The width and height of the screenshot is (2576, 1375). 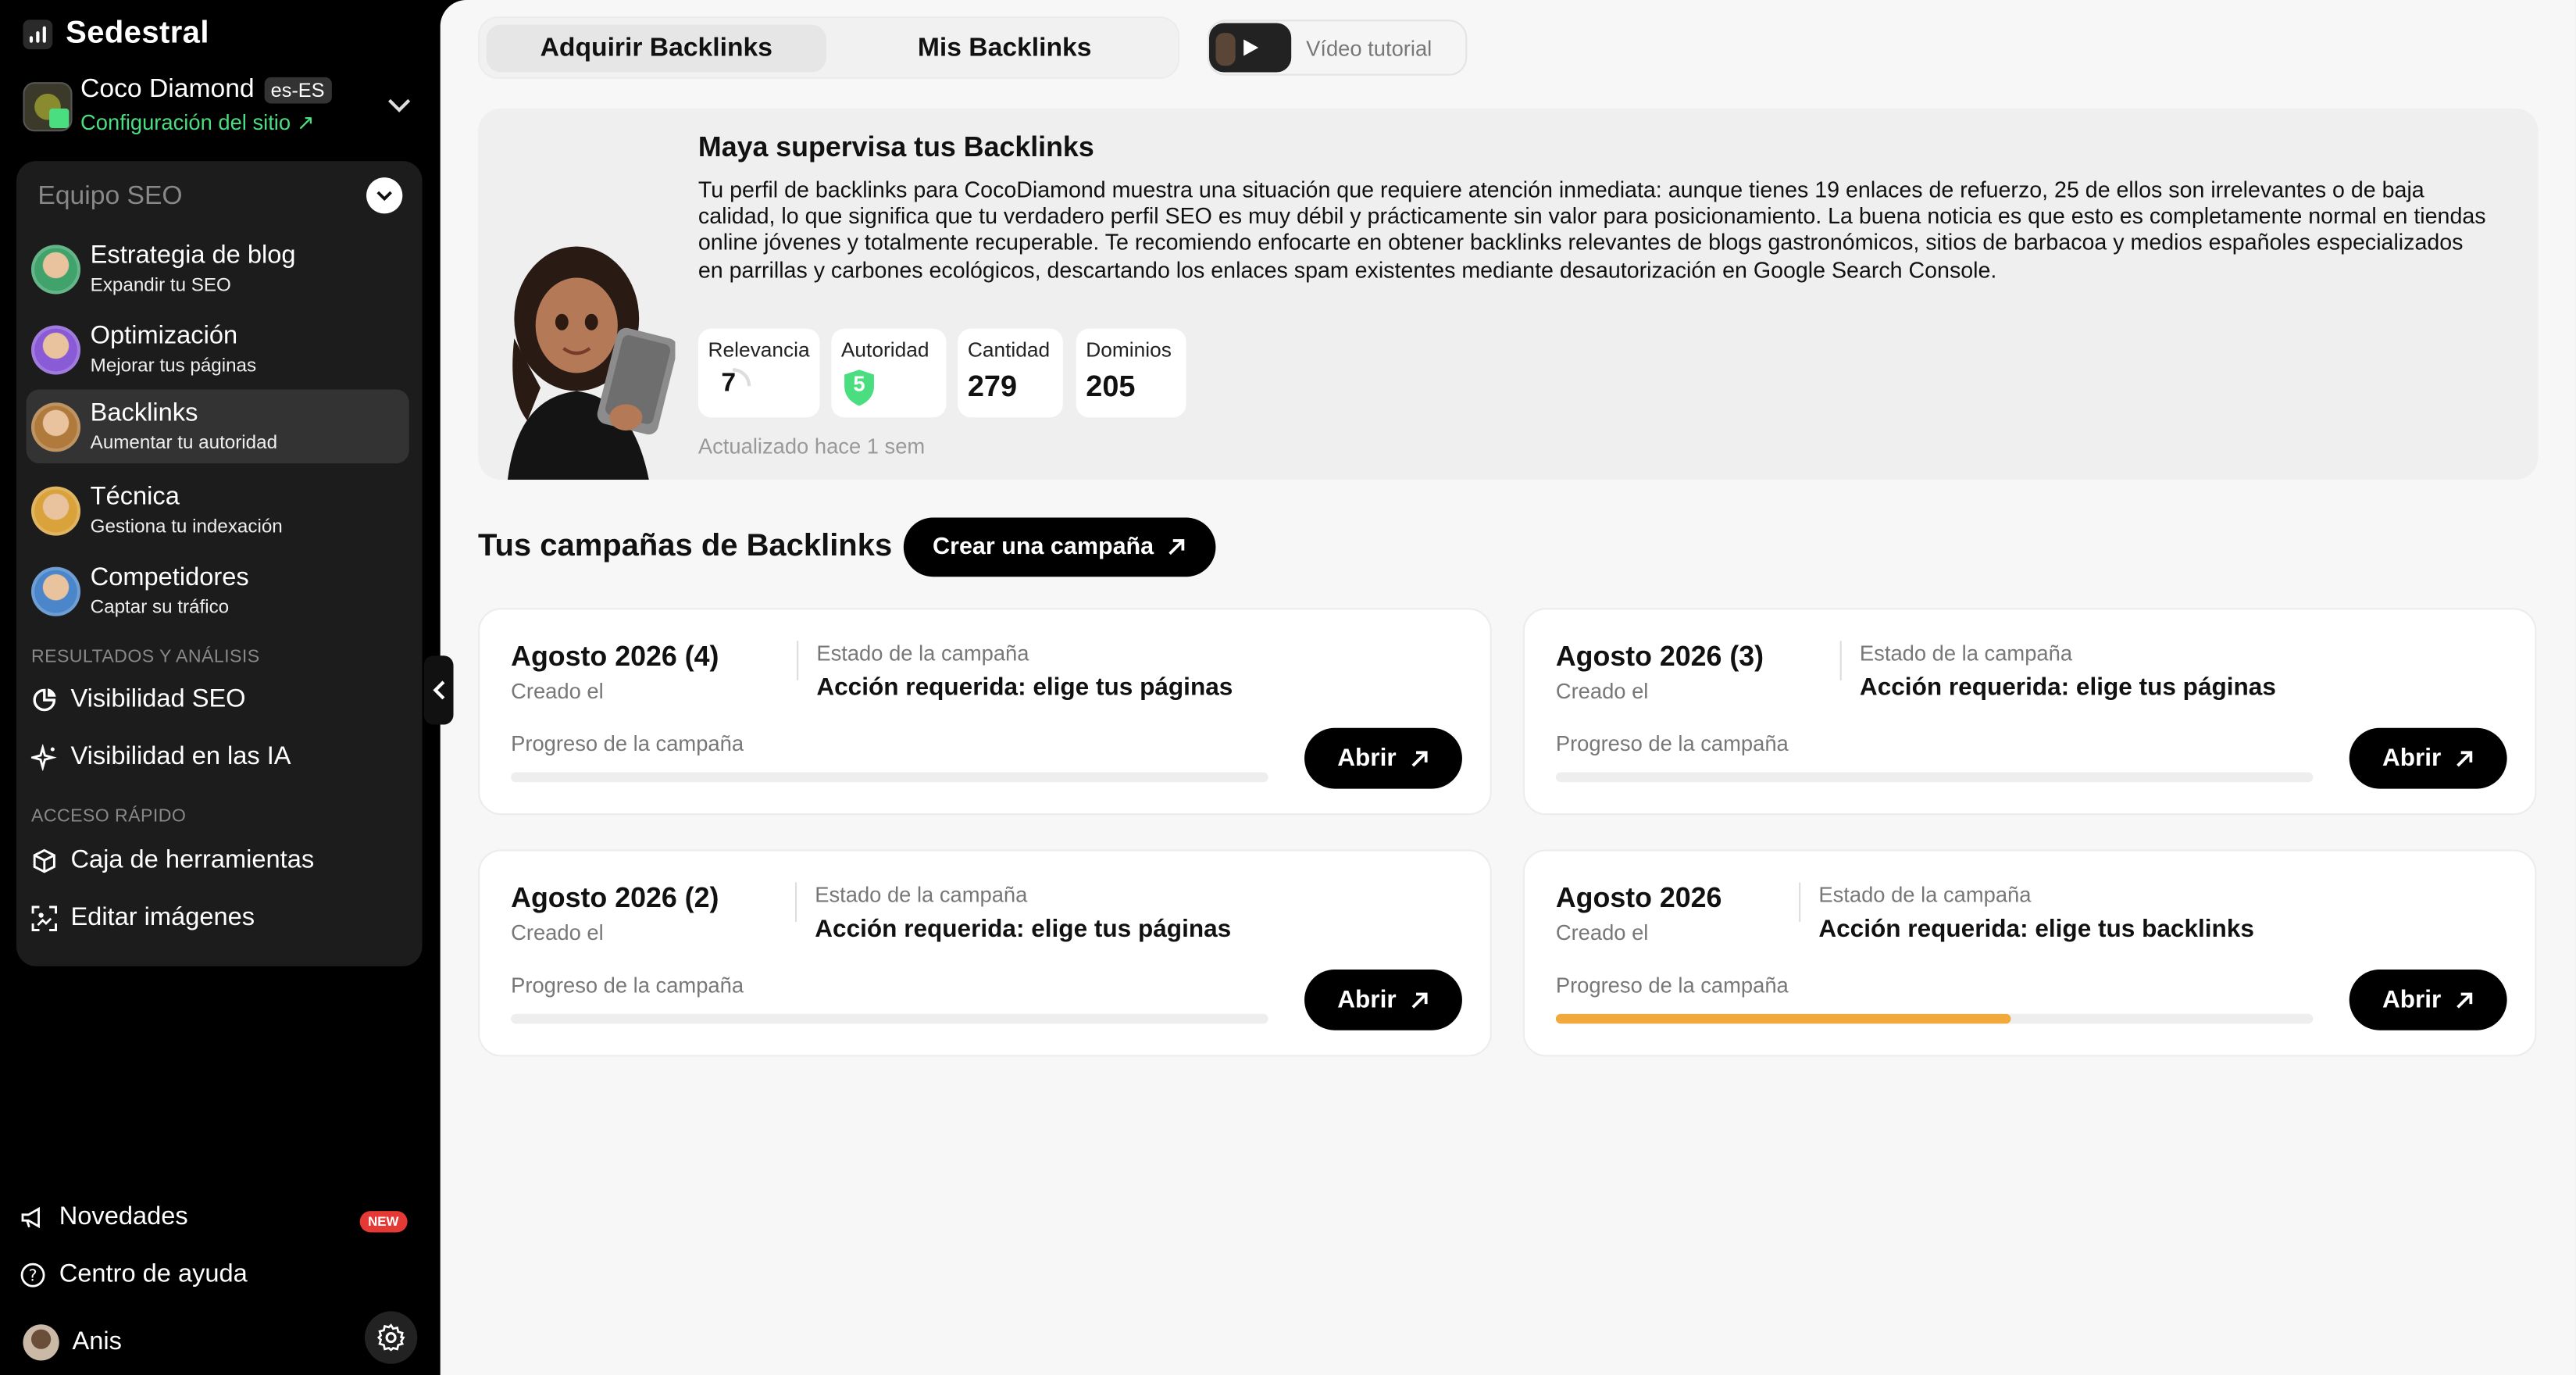 What do you see at coordinates (108, 817) in the screenshot?
I see `quick-access-label: ACCESO RÁPIDO` at bounding box center [108, 817].